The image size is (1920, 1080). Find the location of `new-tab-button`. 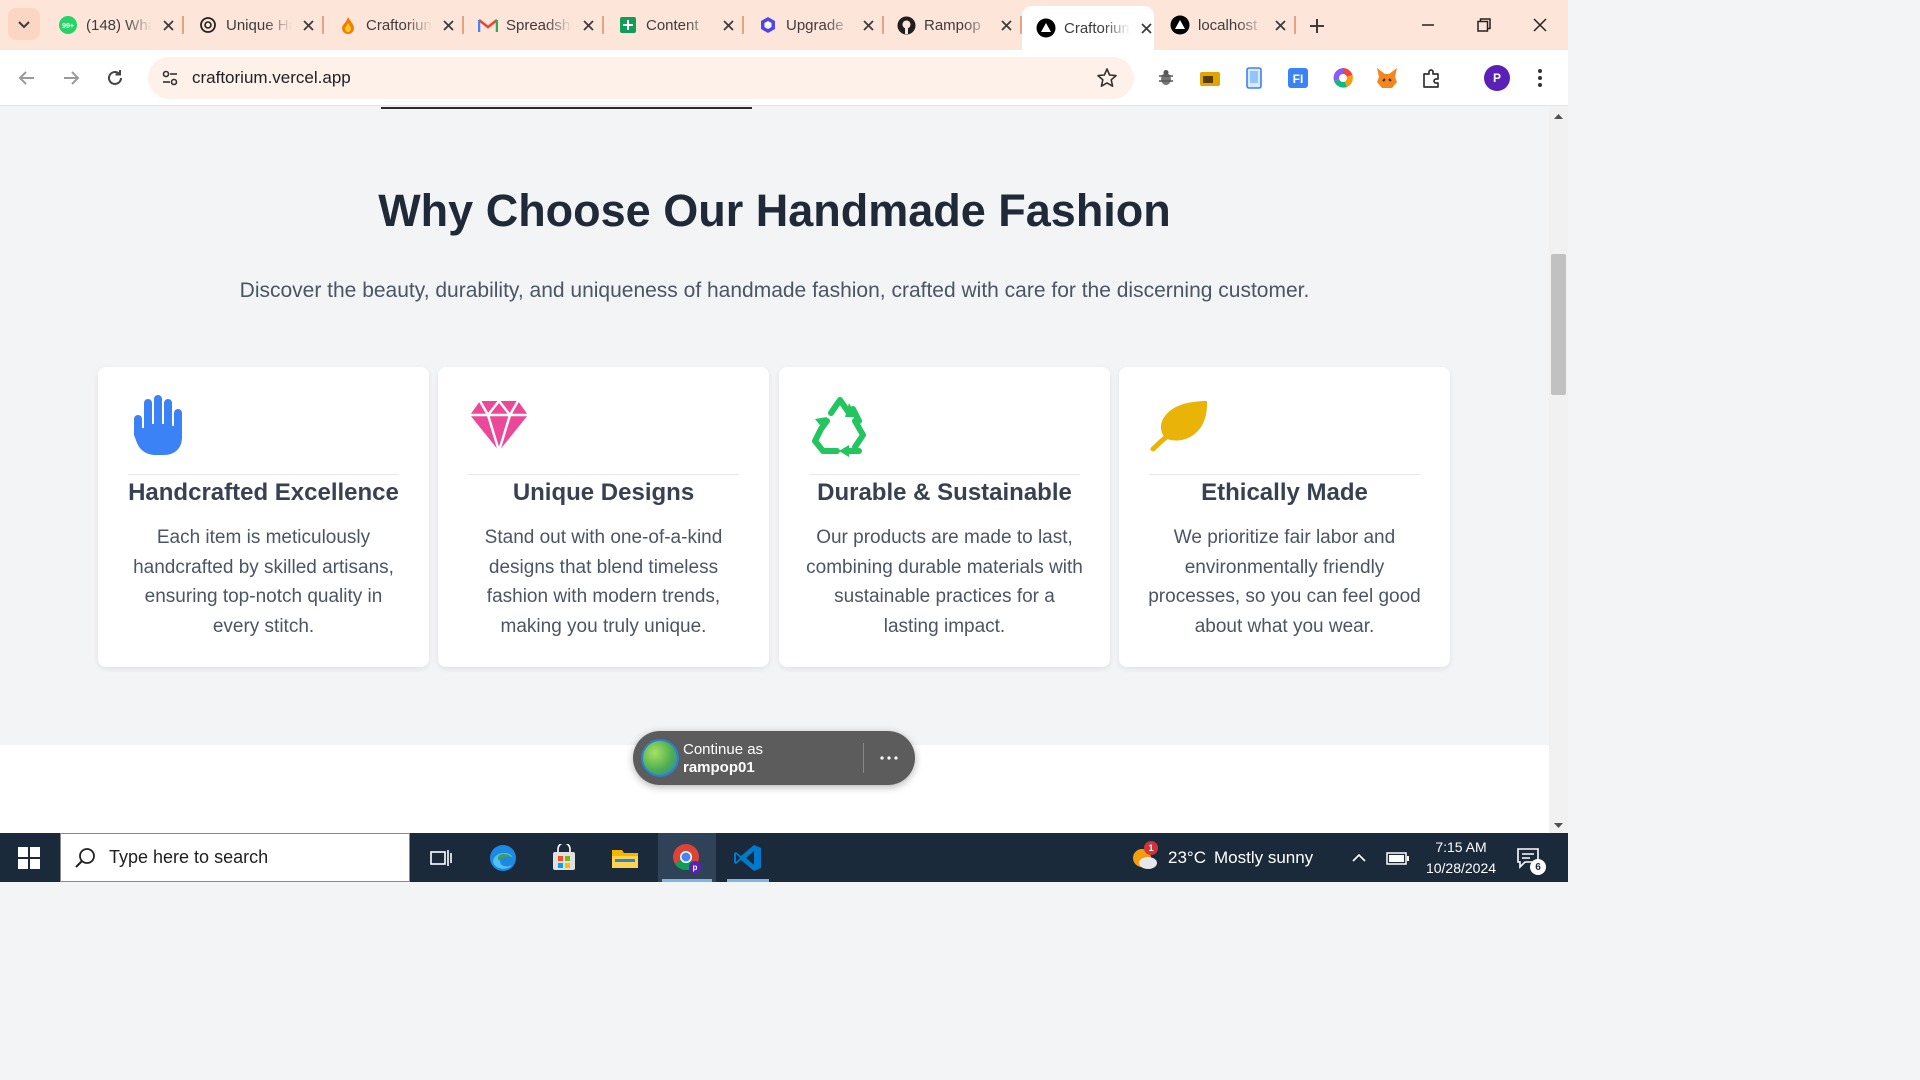

new-tab-button is located at coordinates (1317, 26).